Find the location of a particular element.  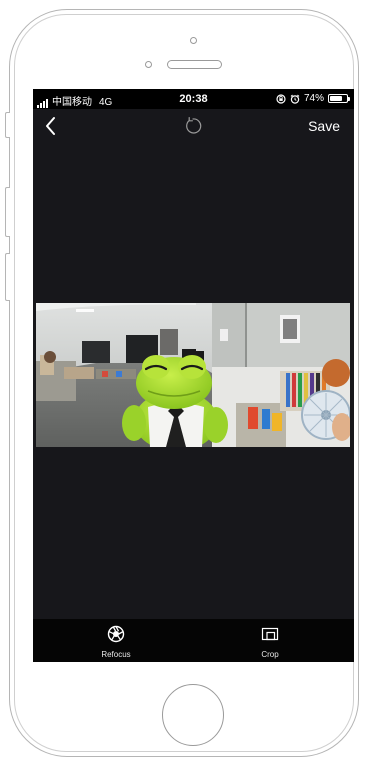

status-bar: 中国移动 4G 20:38 74% is located at coordinates (193, 99).